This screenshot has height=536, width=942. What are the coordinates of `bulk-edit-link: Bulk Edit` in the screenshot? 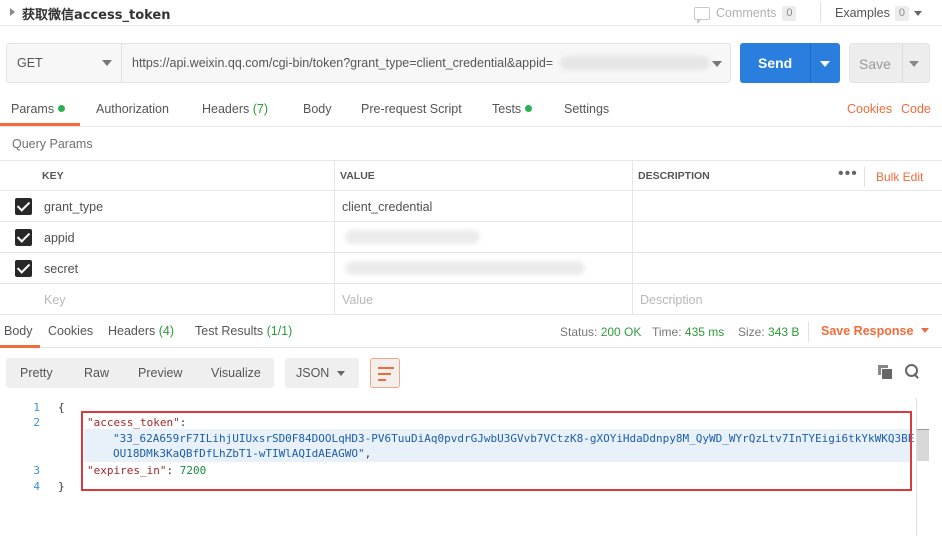 It's located at (899, 177).